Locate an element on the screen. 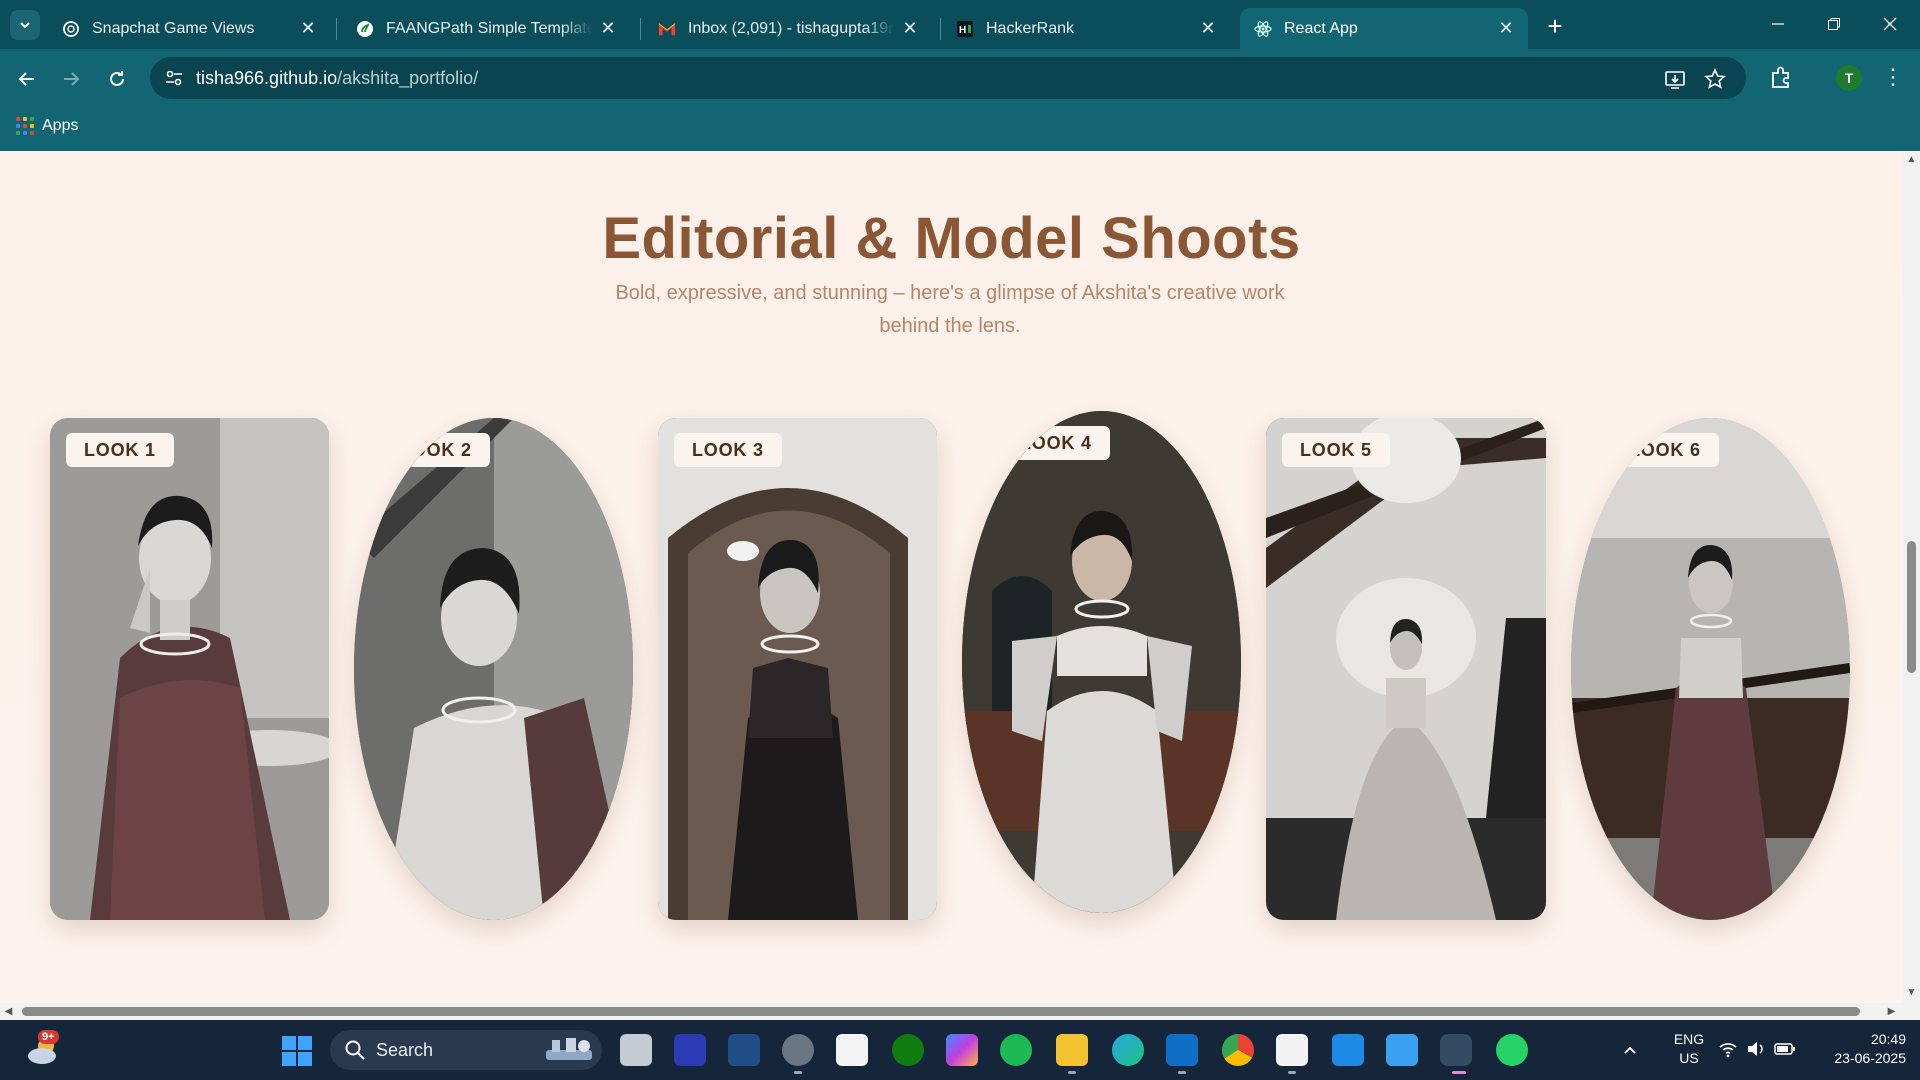 This screenshot has width=1920, height=1080. restore-icon is located at coordinates (1834, 24).